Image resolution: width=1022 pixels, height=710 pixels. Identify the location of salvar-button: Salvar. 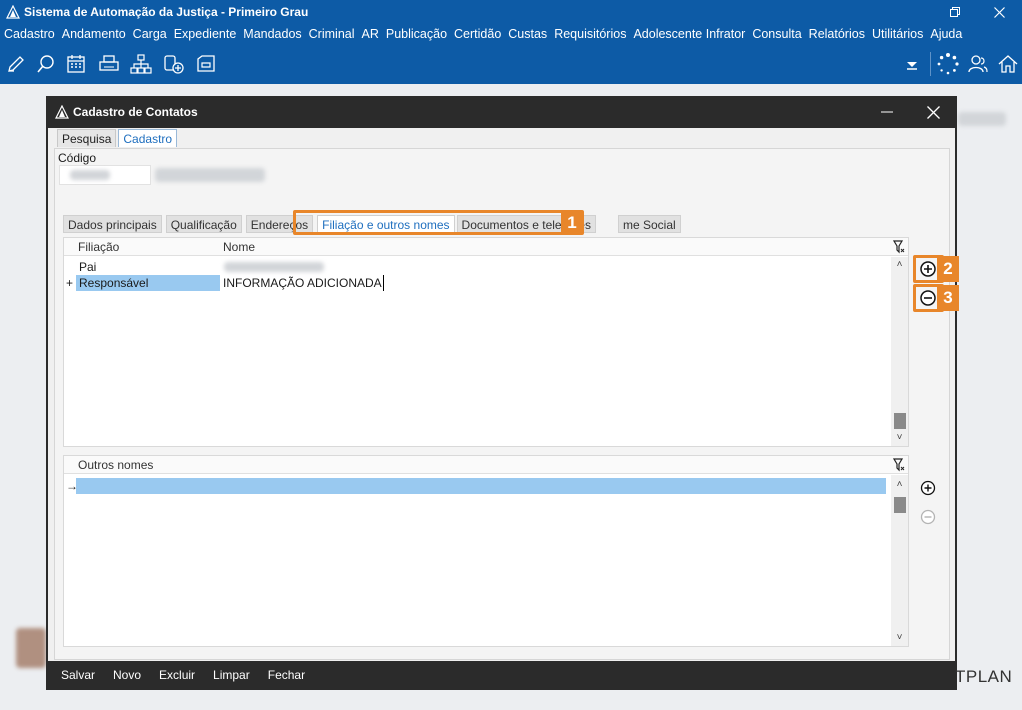
(78, 675).